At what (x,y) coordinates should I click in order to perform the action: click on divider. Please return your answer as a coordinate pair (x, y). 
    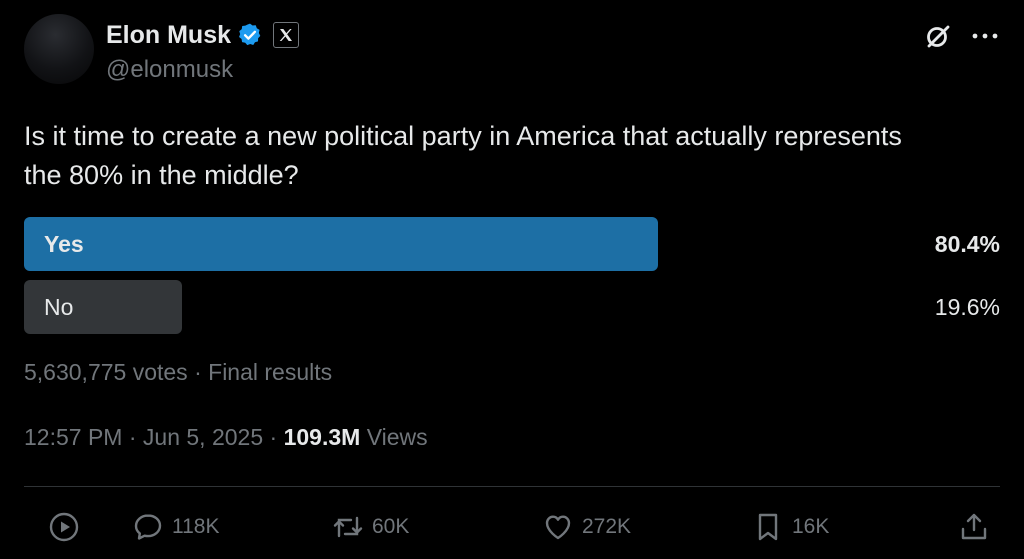
    Looking at the image, I should click on (512, 486).